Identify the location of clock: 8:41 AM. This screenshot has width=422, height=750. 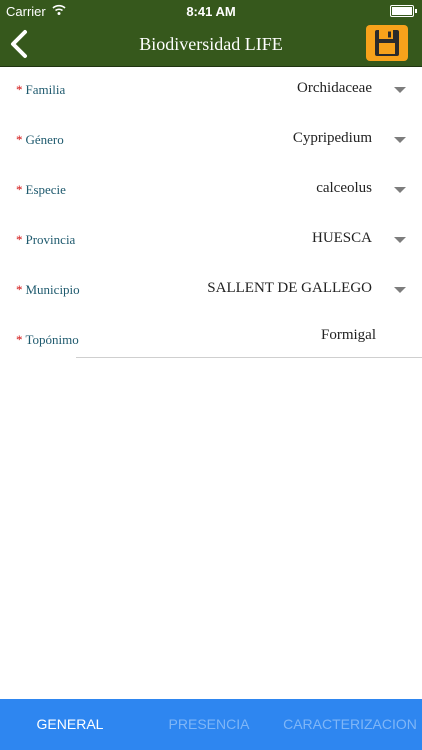
(211, 11).